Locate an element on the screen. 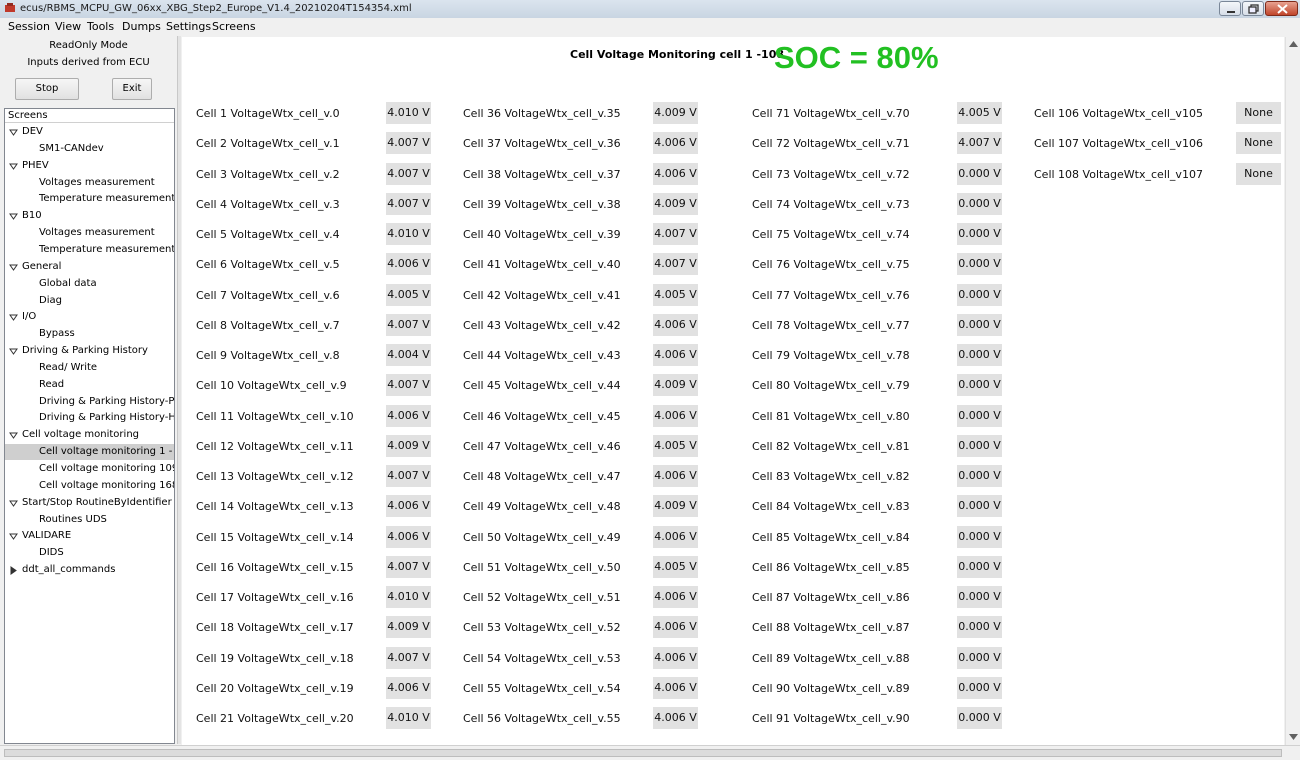 The width and height of the screenshot is (1300, 760). tree-item: Read/ Write is located at coordinates (89, 368).